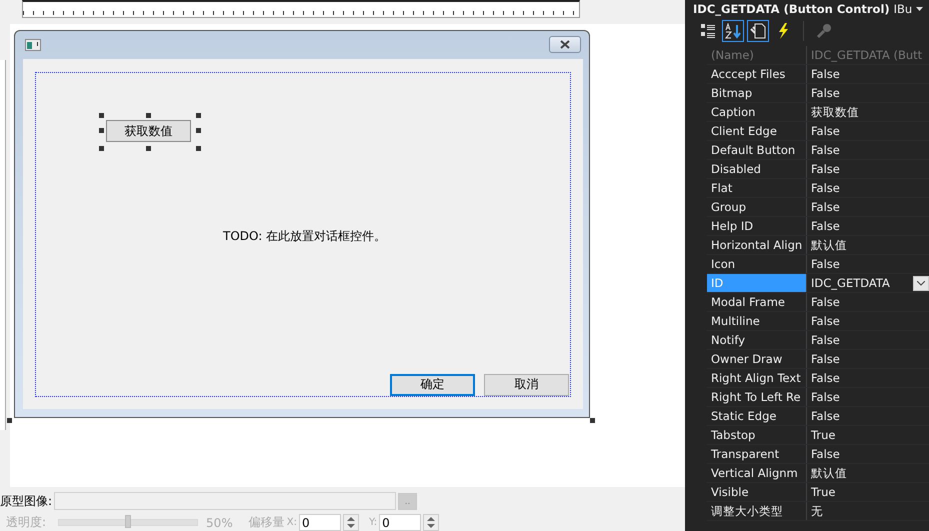 This screenshot has height=531, width=929. I want to click on offset-label: 偏移量, so click(266, 522).